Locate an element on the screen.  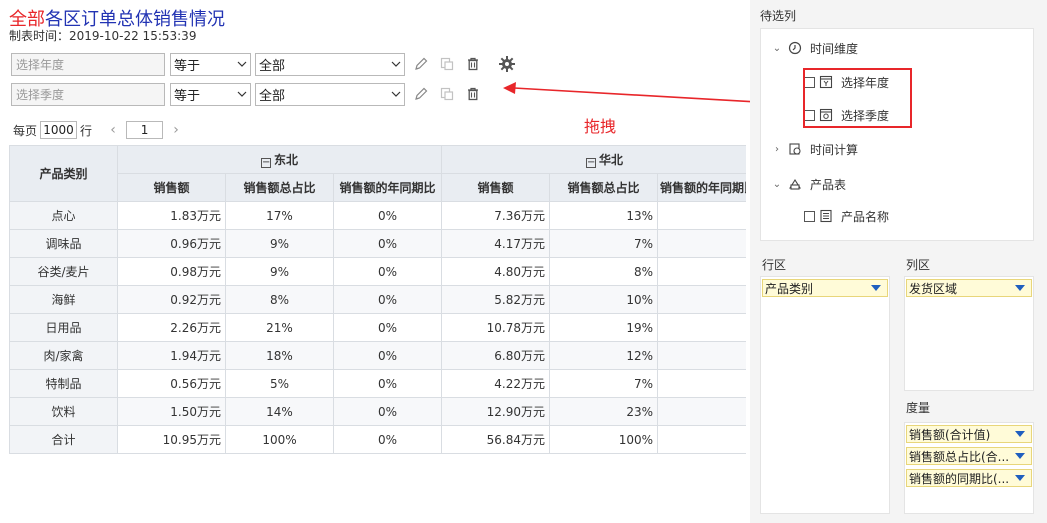
row-label: 海鲜 is located at coordinates (63, 299).